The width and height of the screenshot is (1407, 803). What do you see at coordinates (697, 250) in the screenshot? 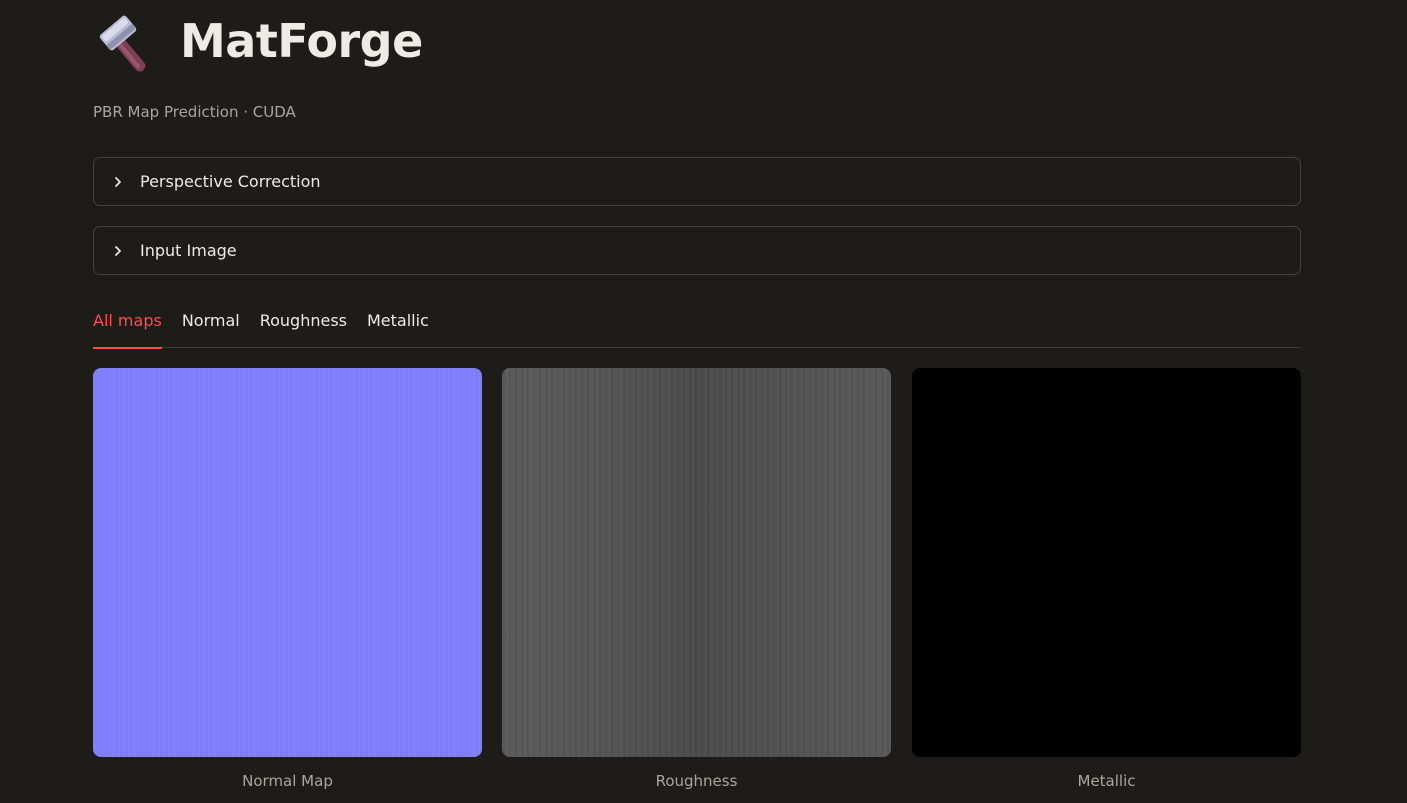
I see `input-image-expander: Input Image` at bounding box center [697, 250].